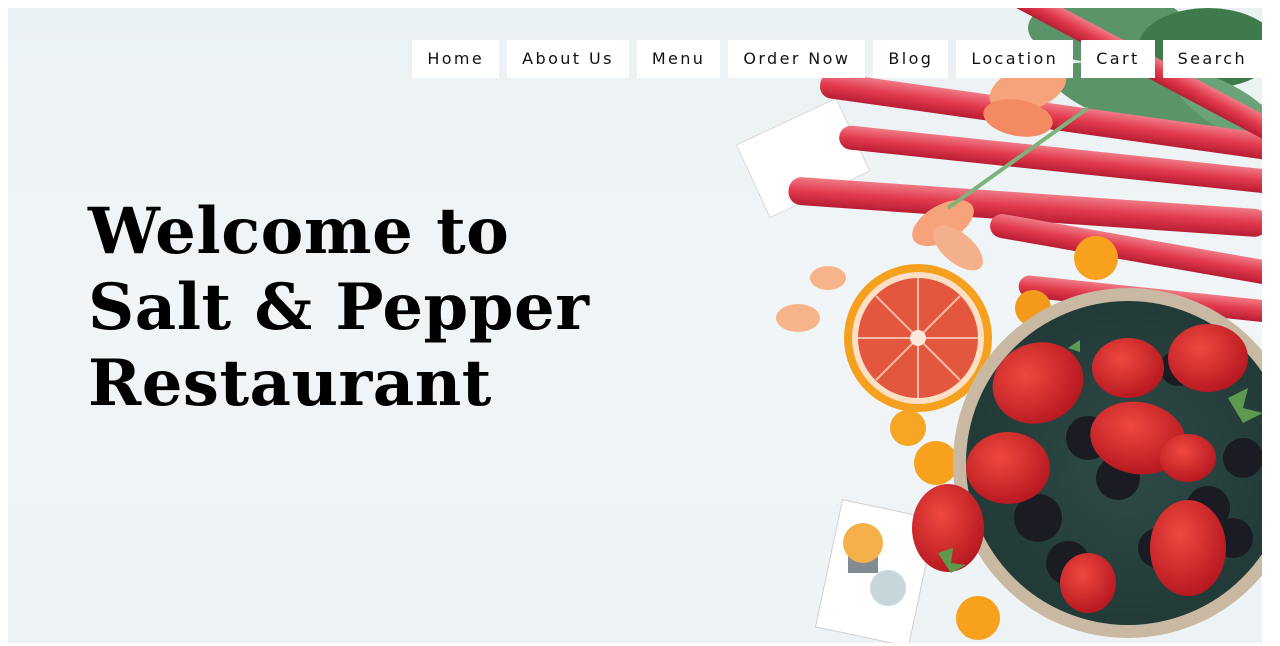 The height and width of the screenshot is (646, 1280). Describe the element at coordinates (1212, 59) in the screenshot. I see `nav-search: Search` at that location.